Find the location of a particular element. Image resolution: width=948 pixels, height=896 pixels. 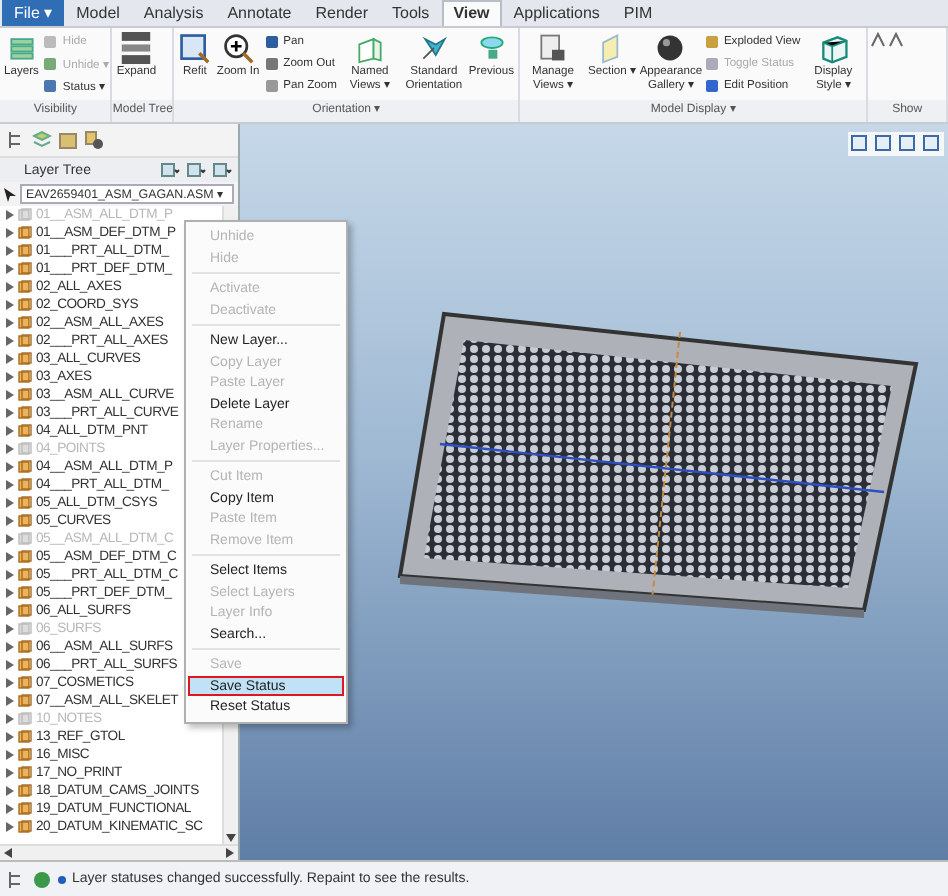

ribbon-tab: Model is located at coordinates (98, 13).